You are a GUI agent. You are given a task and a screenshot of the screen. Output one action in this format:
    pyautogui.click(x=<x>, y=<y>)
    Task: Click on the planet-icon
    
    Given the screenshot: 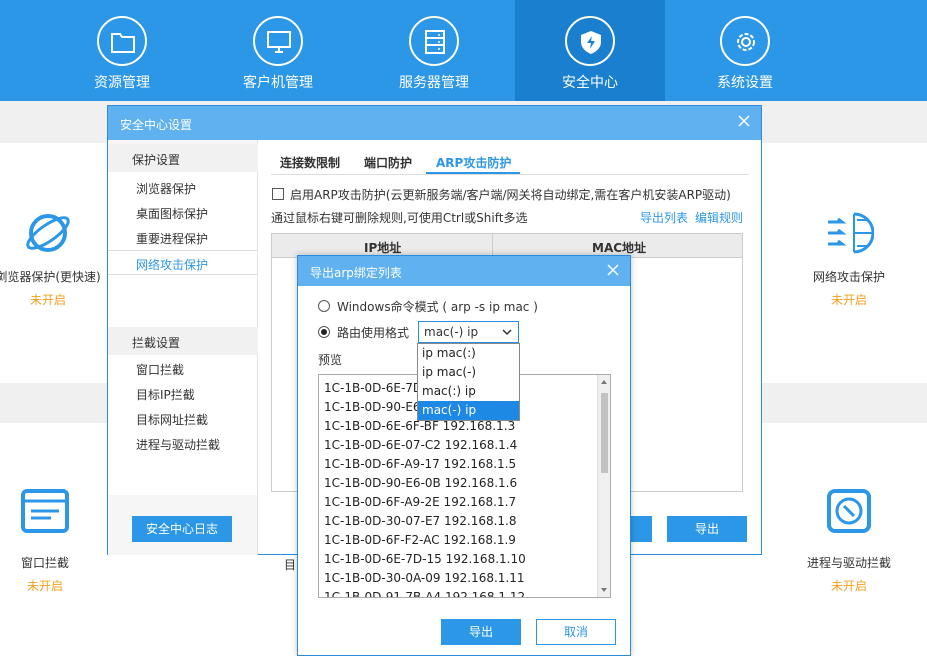 What is the action you would take?
    pyautogui.click(x=48, y=233)
    